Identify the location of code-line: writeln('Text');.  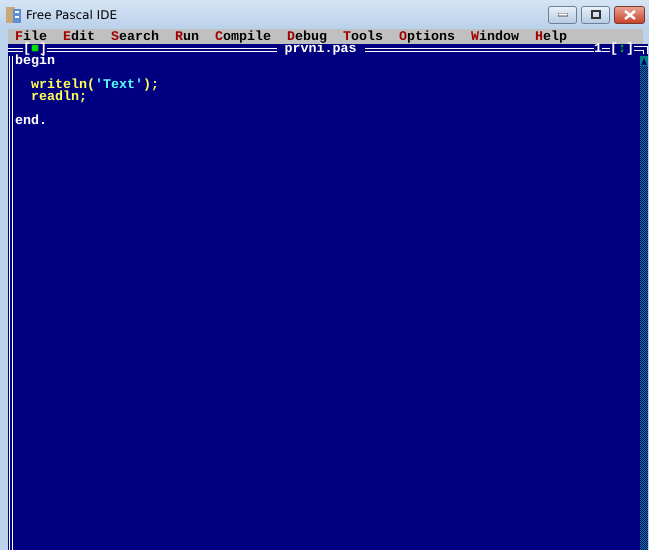
(95, 86).